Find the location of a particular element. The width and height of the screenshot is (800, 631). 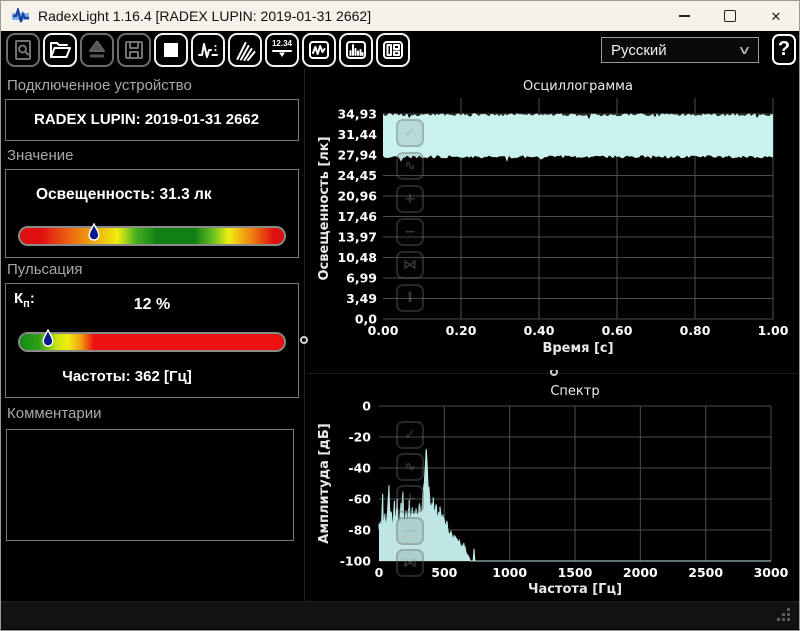

oscillogram-view-button is located at coordinates (319, 50).